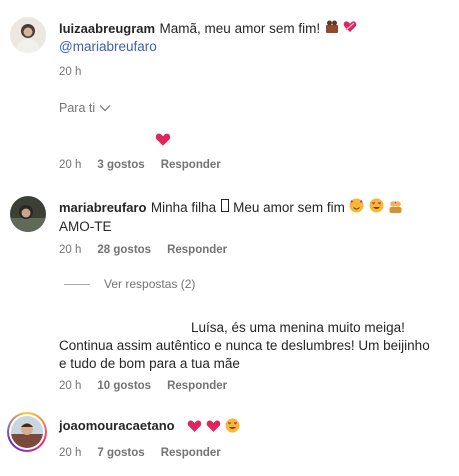 This screenshot has height=476, width=459. I want to click on heart-emoji-comment, so click(163, 142).